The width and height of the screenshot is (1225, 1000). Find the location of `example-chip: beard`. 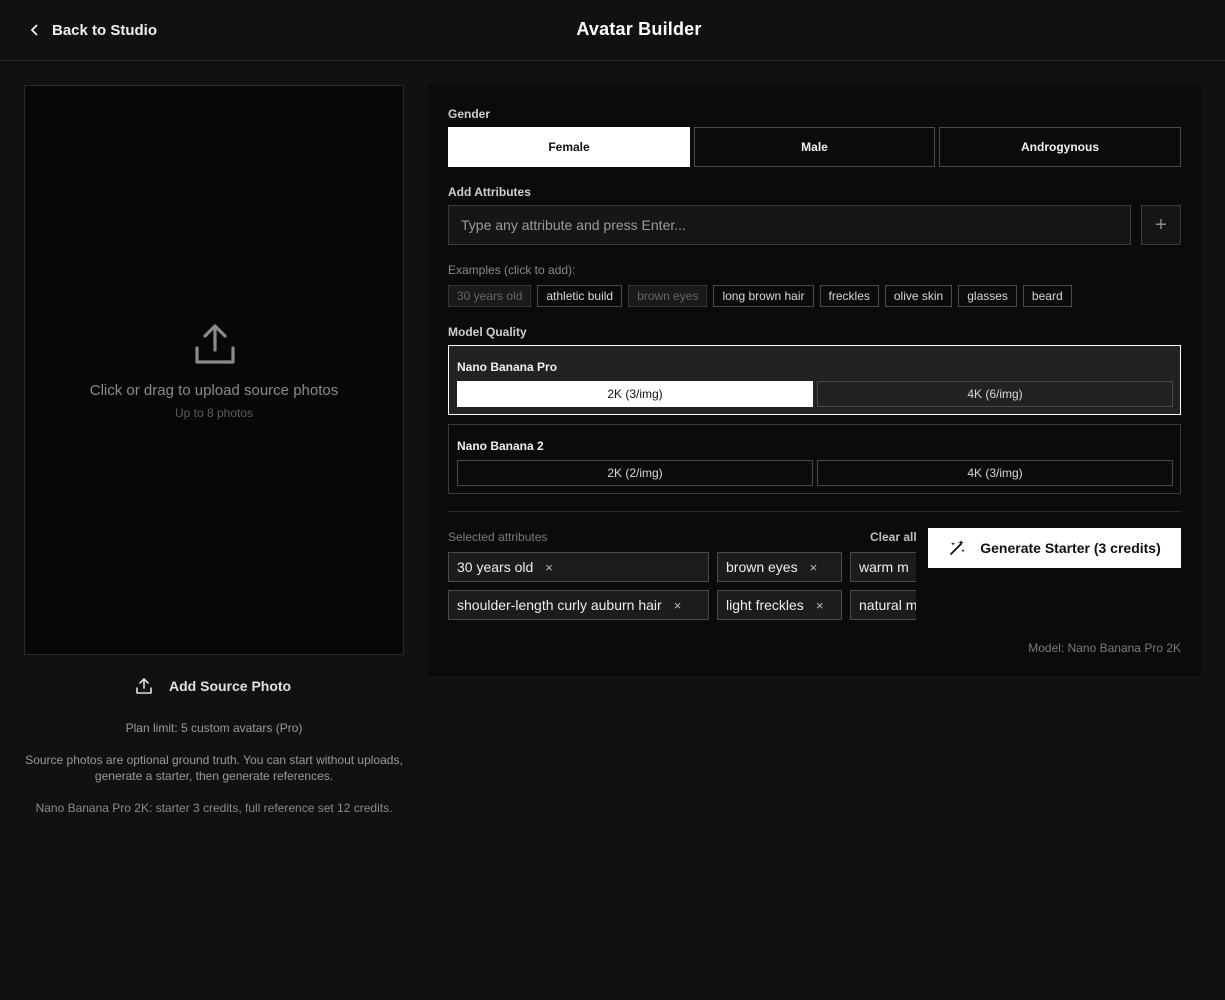

example-chip: beard is located at coordinates (1047, 296).